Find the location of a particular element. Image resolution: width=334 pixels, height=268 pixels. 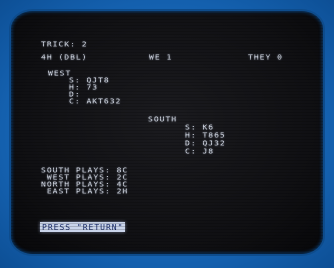

trick-counter: TRICK: 2 is located at coordinates (64, 44).